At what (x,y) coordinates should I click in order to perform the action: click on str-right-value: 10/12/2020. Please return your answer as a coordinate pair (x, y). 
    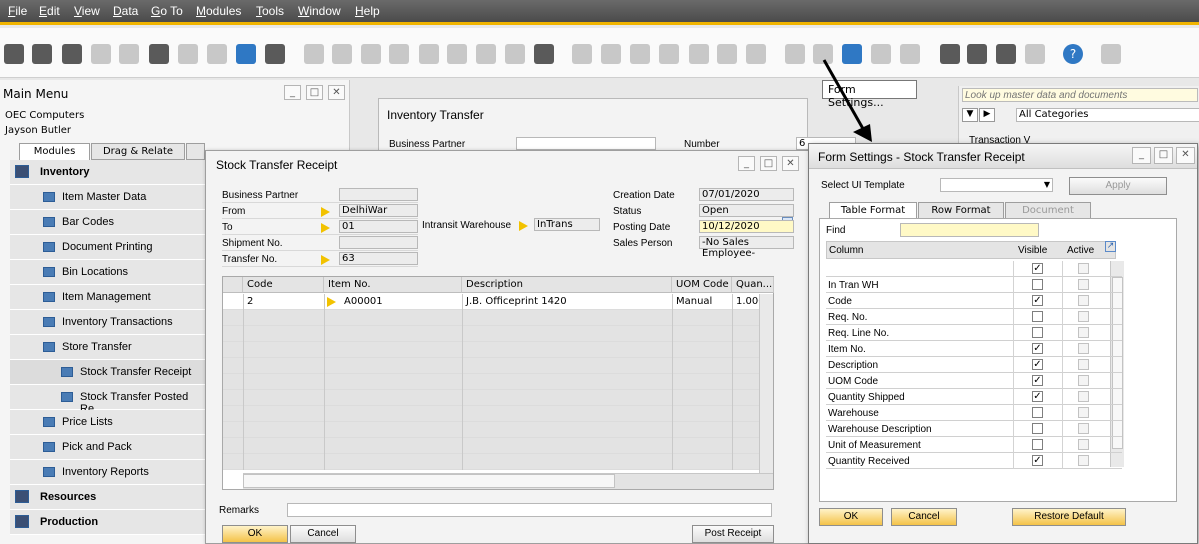
    Looking at the image, I should click on (746, 226).